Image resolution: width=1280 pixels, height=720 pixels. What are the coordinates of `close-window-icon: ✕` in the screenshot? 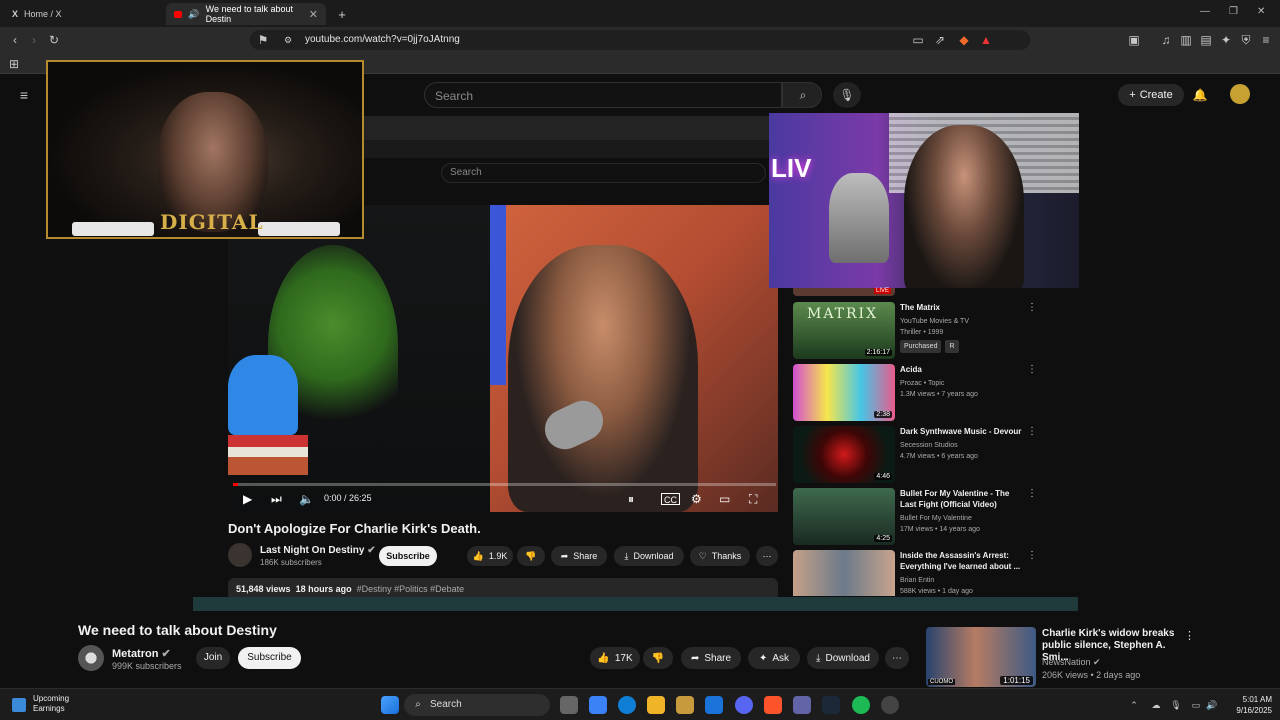 It's located at (1261, 11).